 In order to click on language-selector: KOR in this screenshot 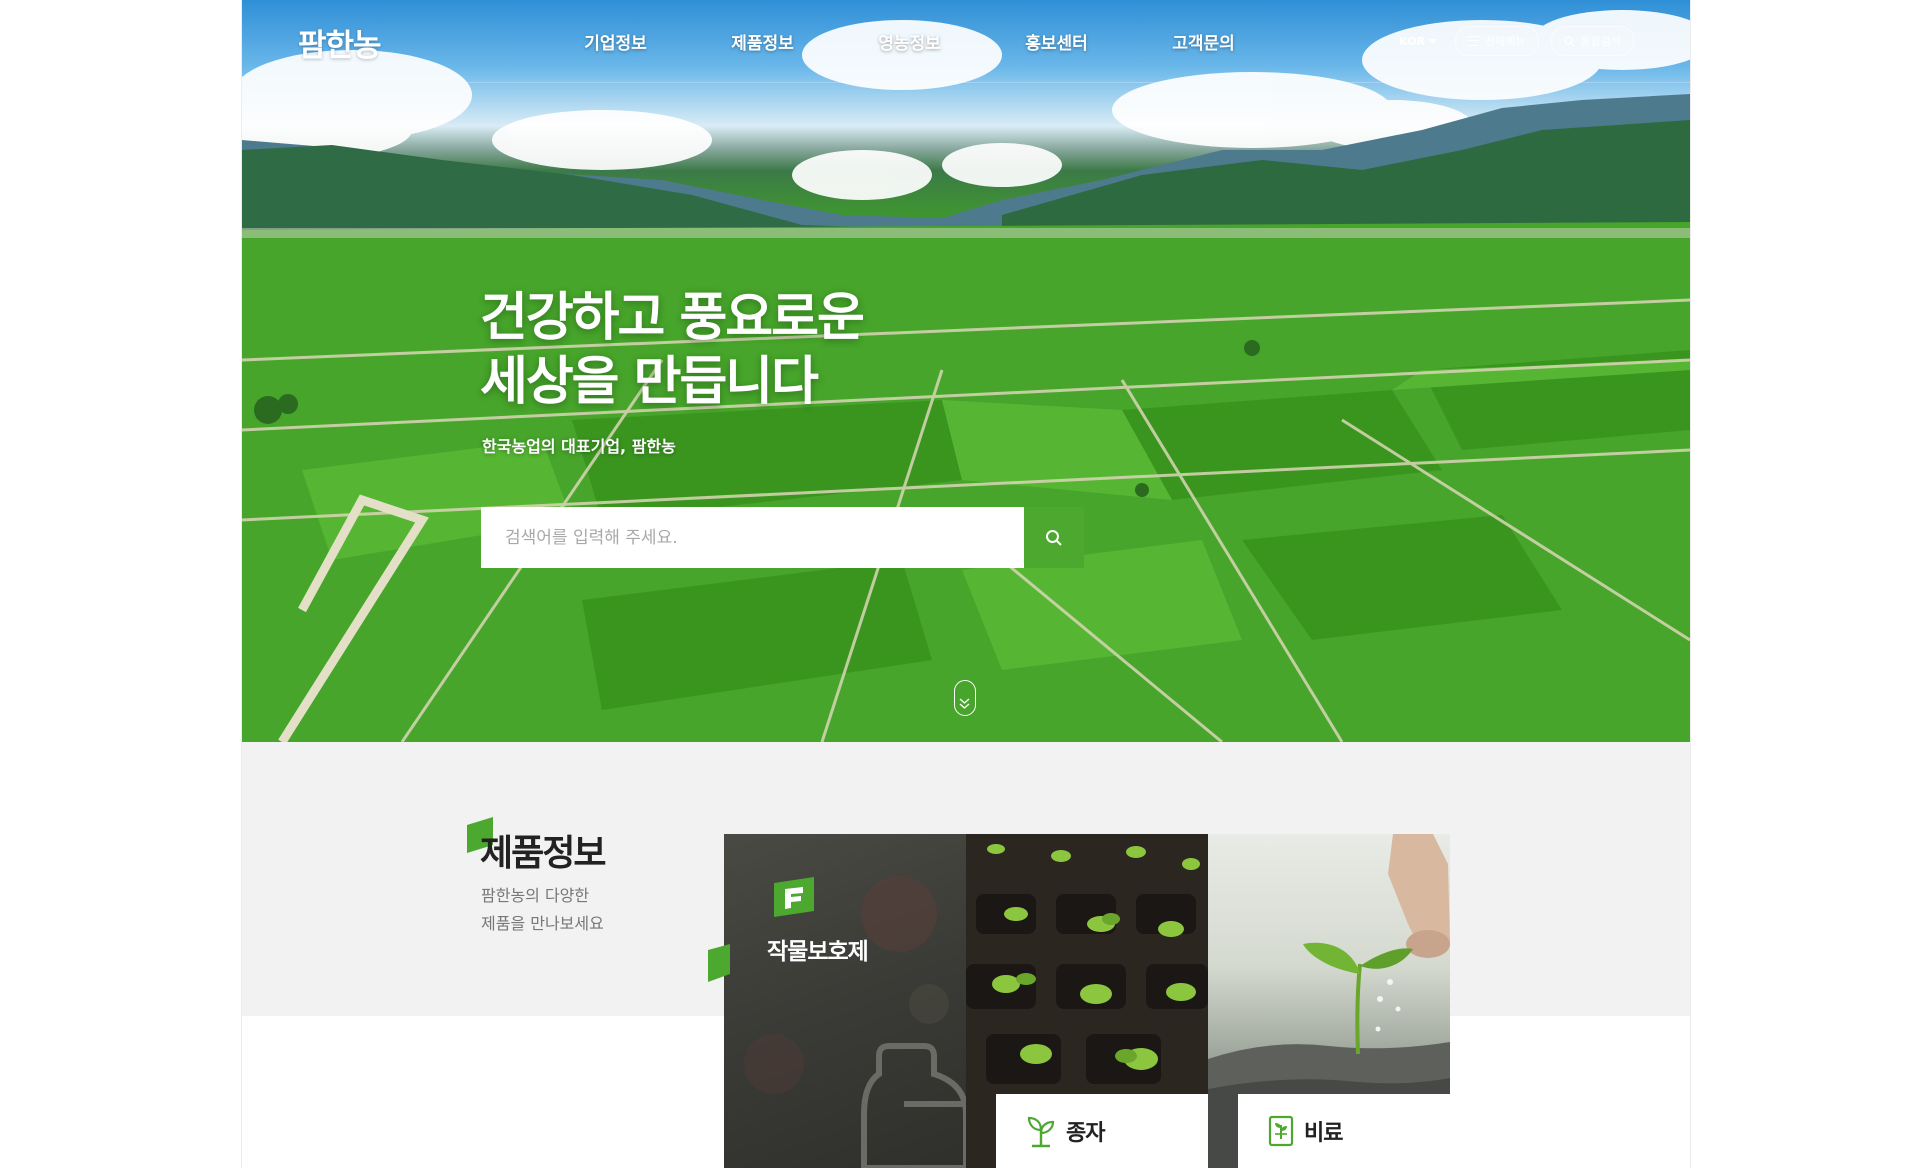, I will do `click(1418, 41)`.